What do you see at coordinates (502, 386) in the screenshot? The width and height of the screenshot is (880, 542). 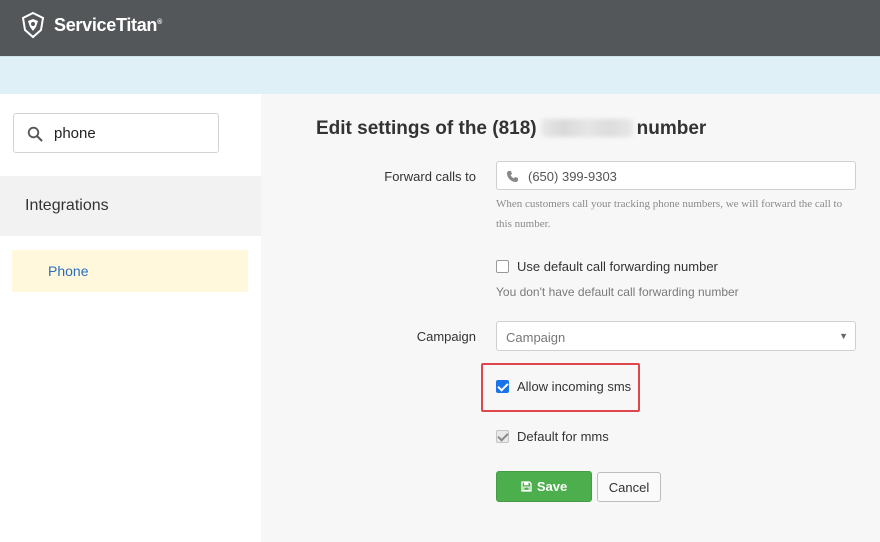 I see `allow-sms-checkbox` at bounding box center [502, 386].